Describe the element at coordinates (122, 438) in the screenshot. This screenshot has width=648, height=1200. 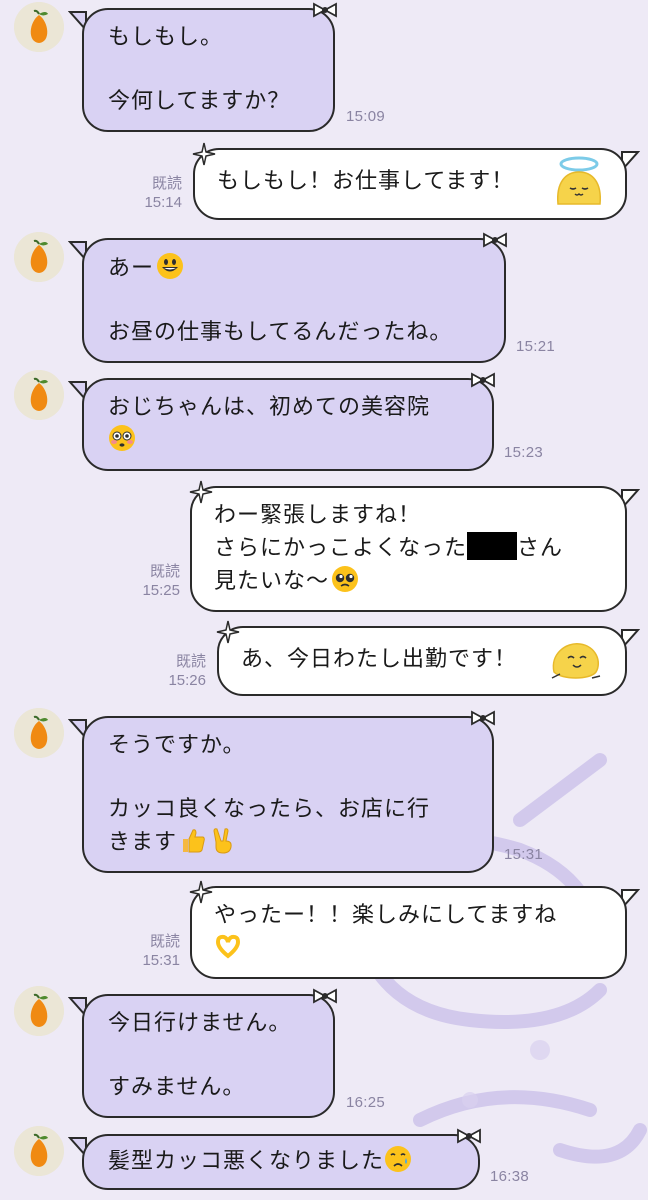
I see `flushed-face-emoji` at that location.